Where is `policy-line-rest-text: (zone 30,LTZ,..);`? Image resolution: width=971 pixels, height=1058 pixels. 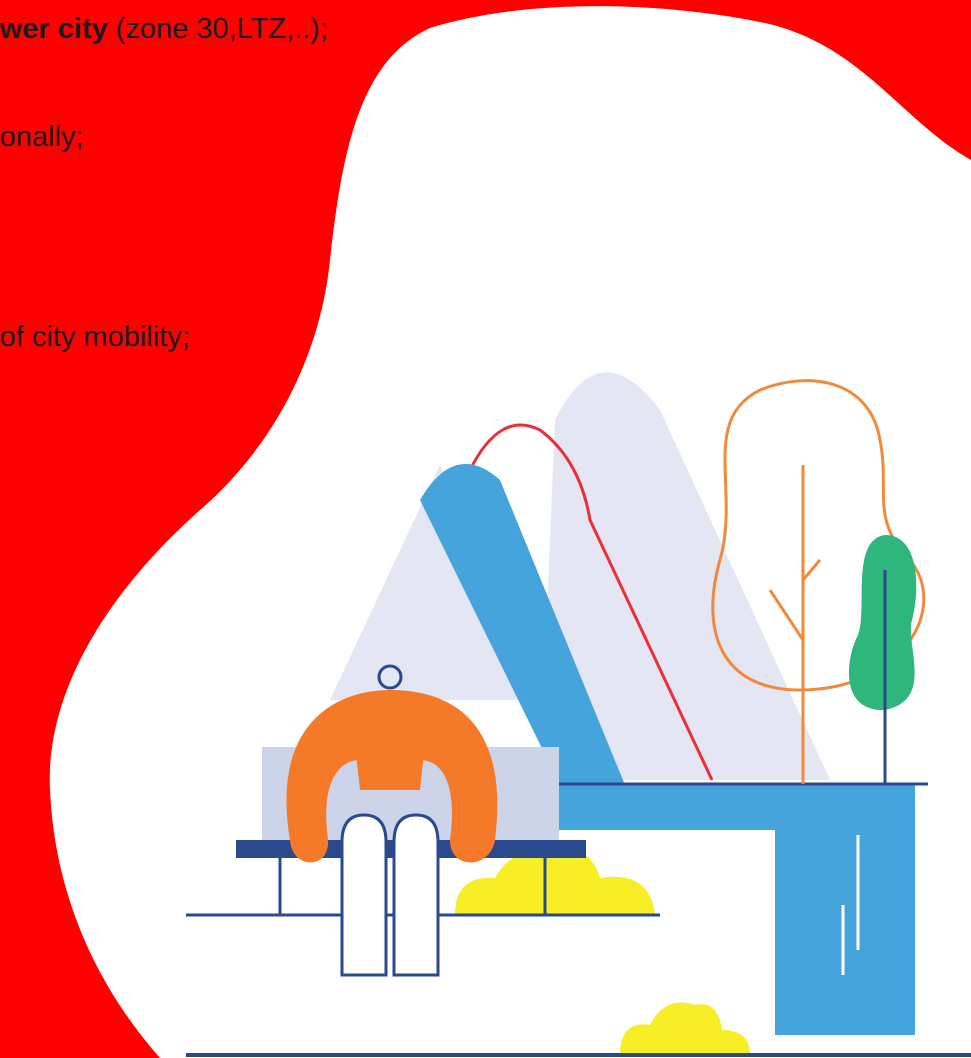 policy-line-rest-text: (zone 30,LTZ,..); is located at coordinates (218, 29).